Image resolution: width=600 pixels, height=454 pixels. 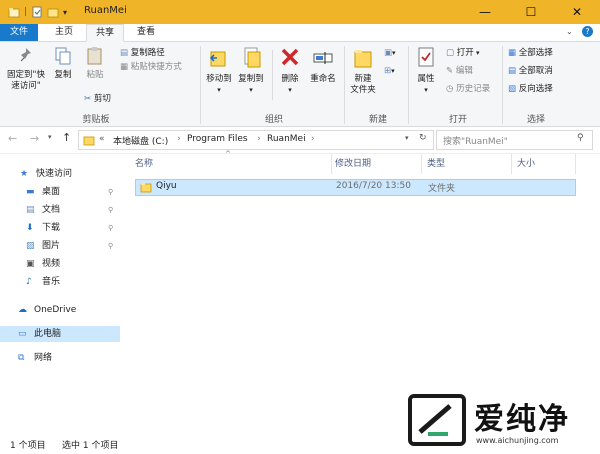 I want to click on music-icon: ♪, so click(x=29, y=282).